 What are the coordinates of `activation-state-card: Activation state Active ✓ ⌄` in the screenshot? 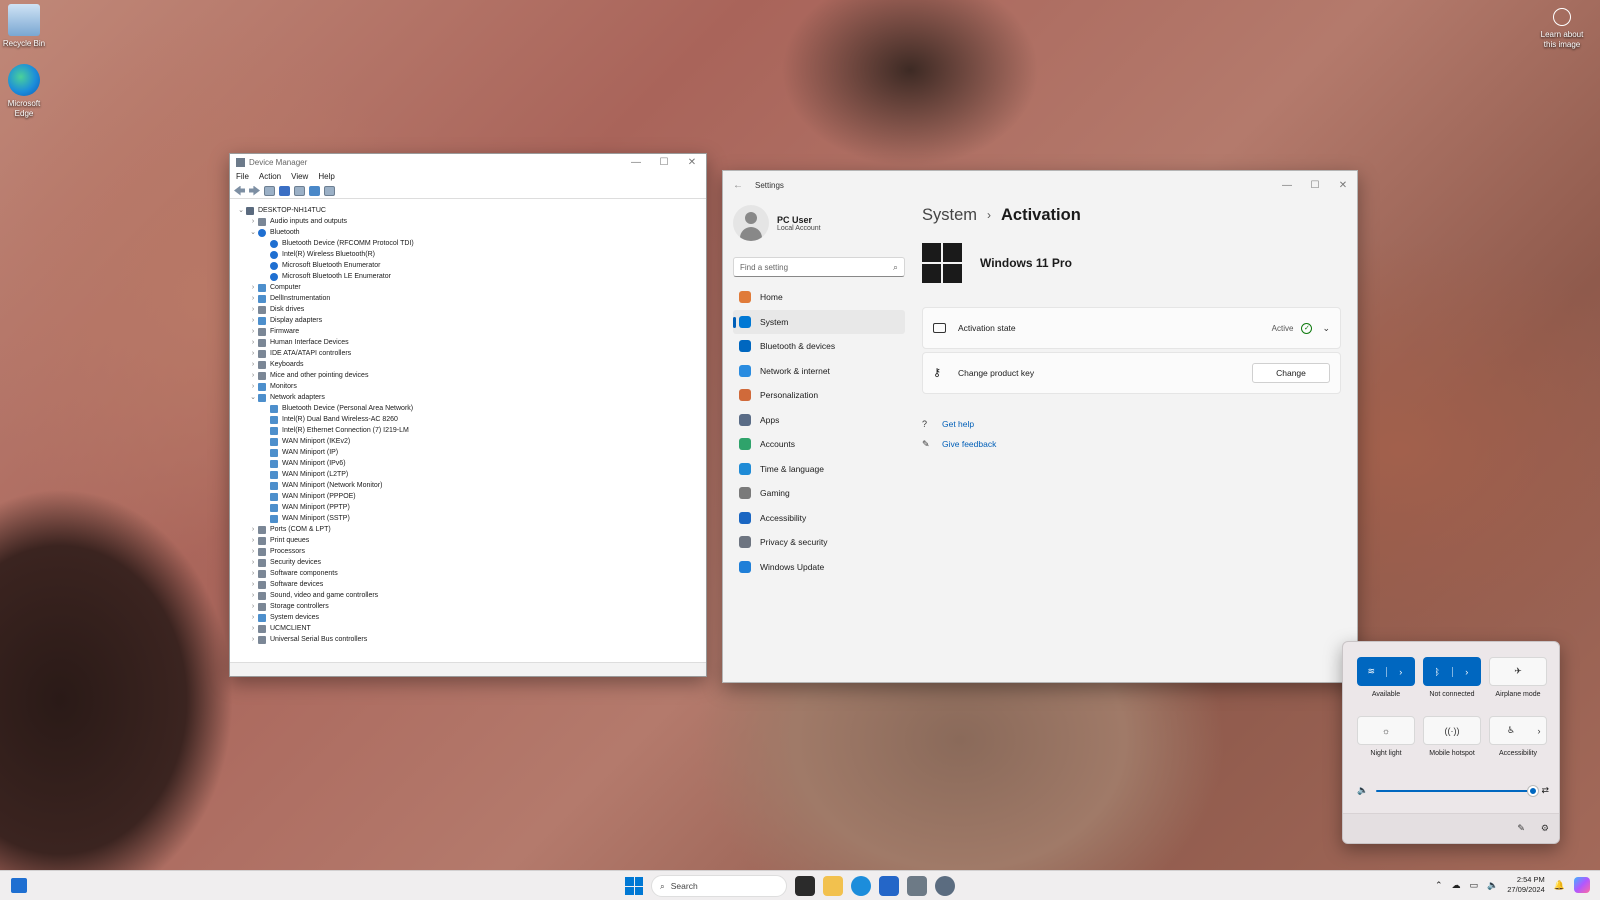 It's located at (1131, 328).